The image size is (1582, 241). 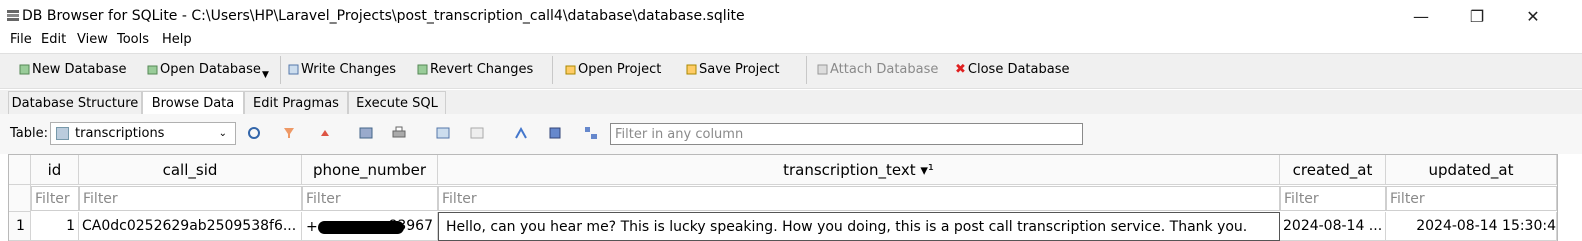 What do you see at coordinates (79, 69) in the screenshot?
I see `new-database-label: New Database` at bounding box center [79, 69].